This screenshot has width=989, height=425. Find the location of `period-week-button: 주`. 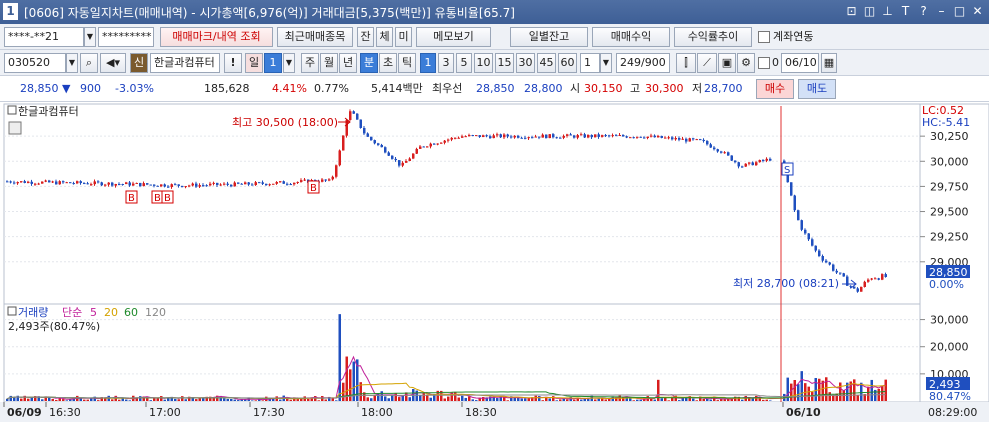

period-week-button: 주 is located at coordinates (310, 63).